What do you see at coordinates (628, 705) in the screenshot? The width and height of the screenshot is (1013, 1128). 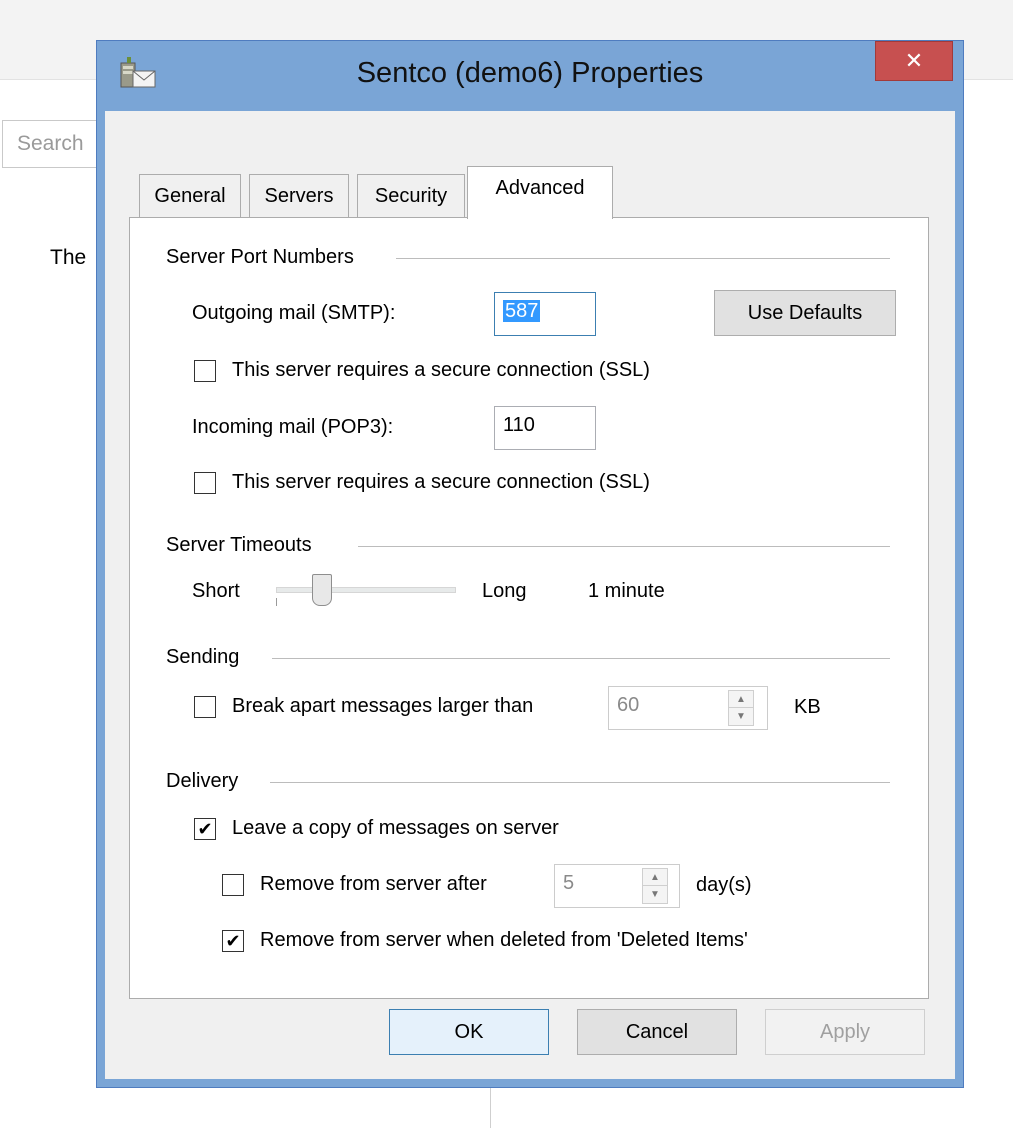 I see `break-size-value: 60` at bounding box center [628, 705].